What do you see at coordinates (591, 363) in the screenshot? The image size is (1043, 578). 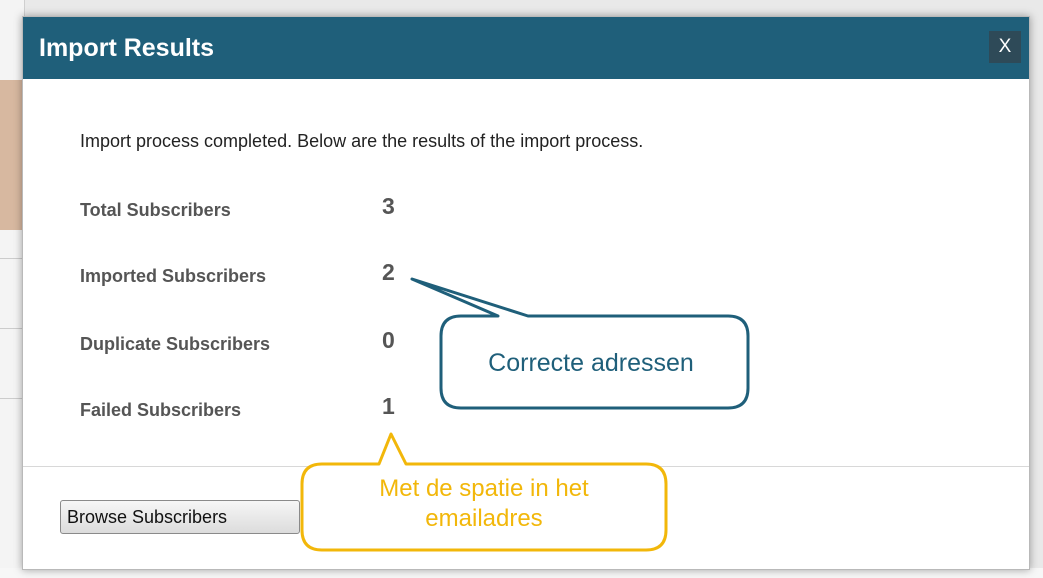 I see `imported-callout-text: Correcte adressen` at bounding box center [591, 363].